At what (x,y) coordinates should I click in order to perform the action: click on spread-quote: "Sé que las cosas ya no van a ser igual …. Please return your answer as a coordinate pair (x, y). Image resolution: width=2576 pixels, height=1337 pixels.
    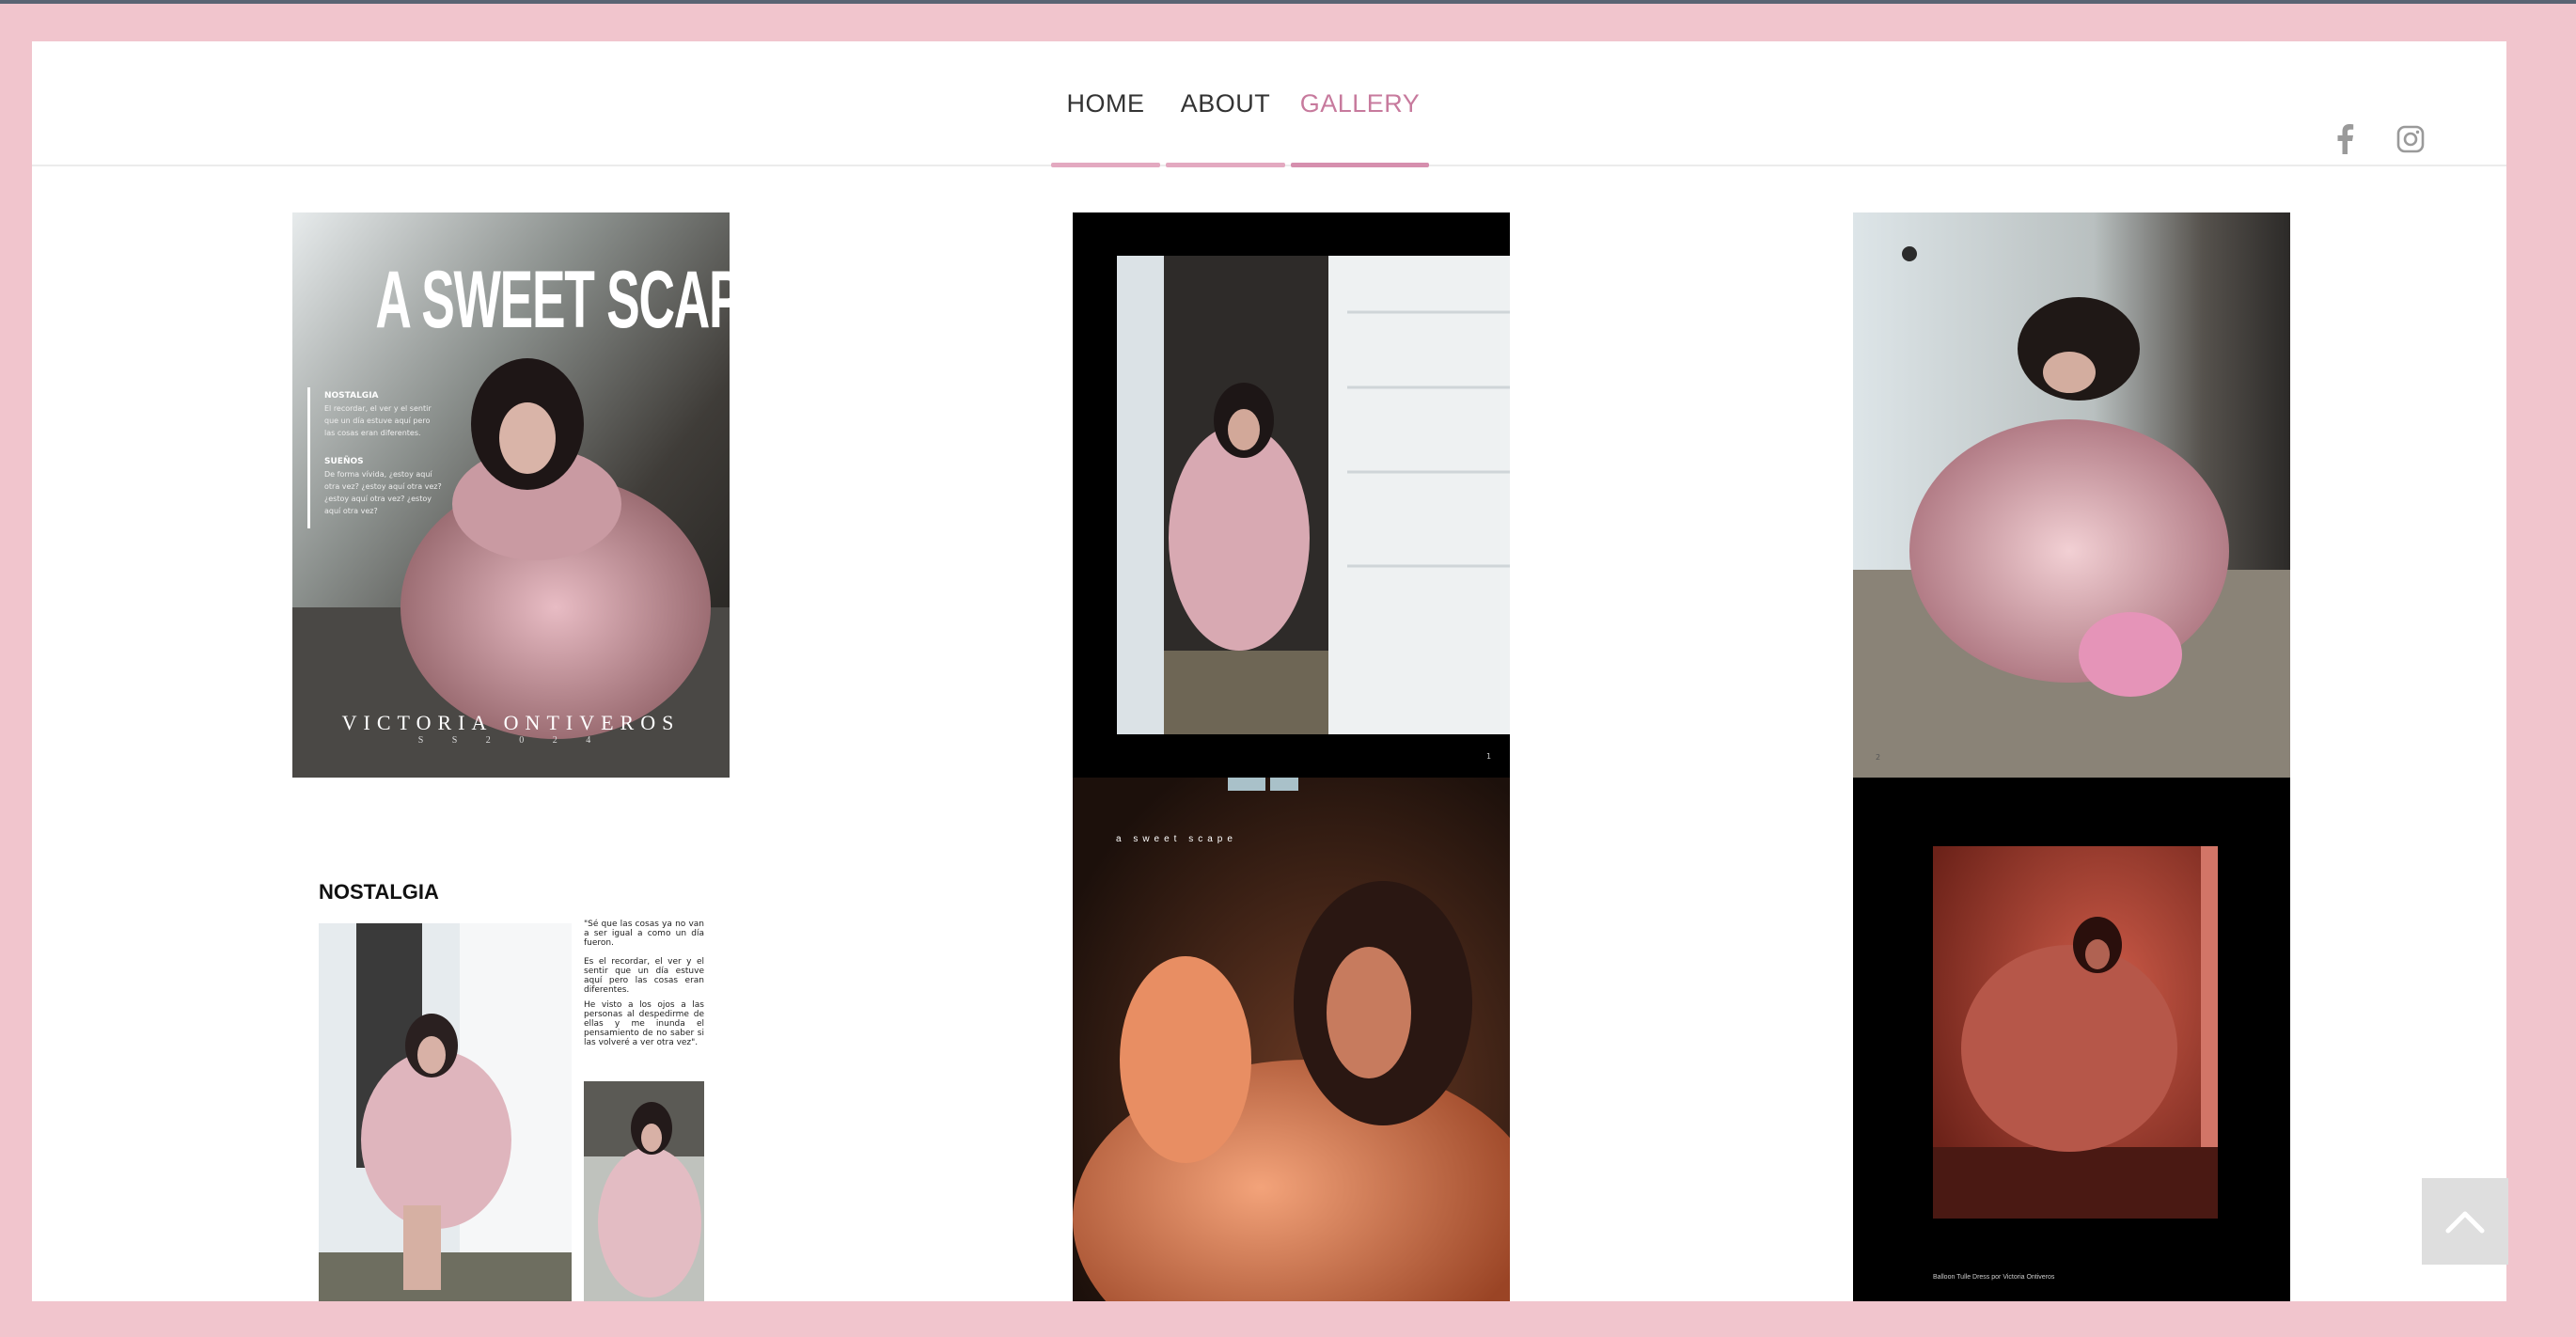
    Looking at the image, I should click on (644, 934).